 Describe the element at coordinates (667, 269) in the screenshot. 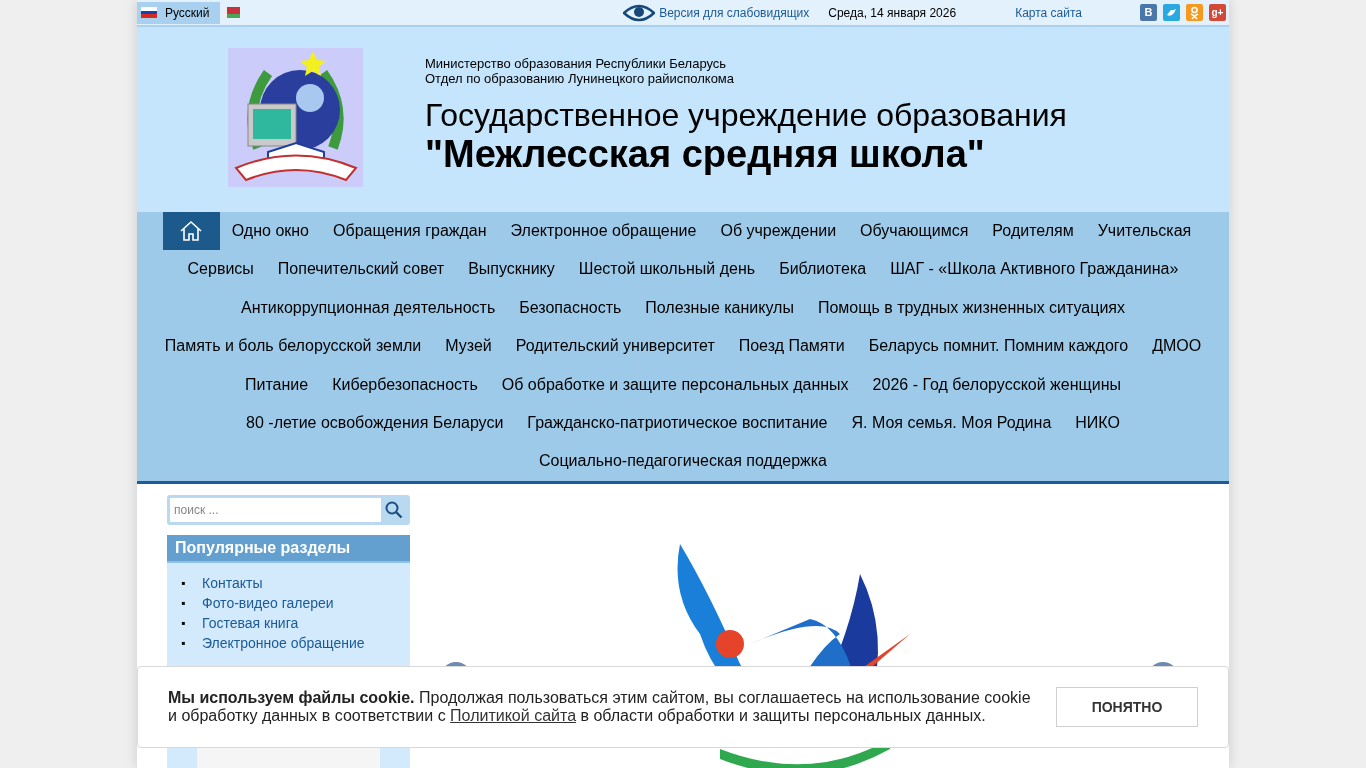

I see `nav-menu-item: Шестой школьный день` at that location.